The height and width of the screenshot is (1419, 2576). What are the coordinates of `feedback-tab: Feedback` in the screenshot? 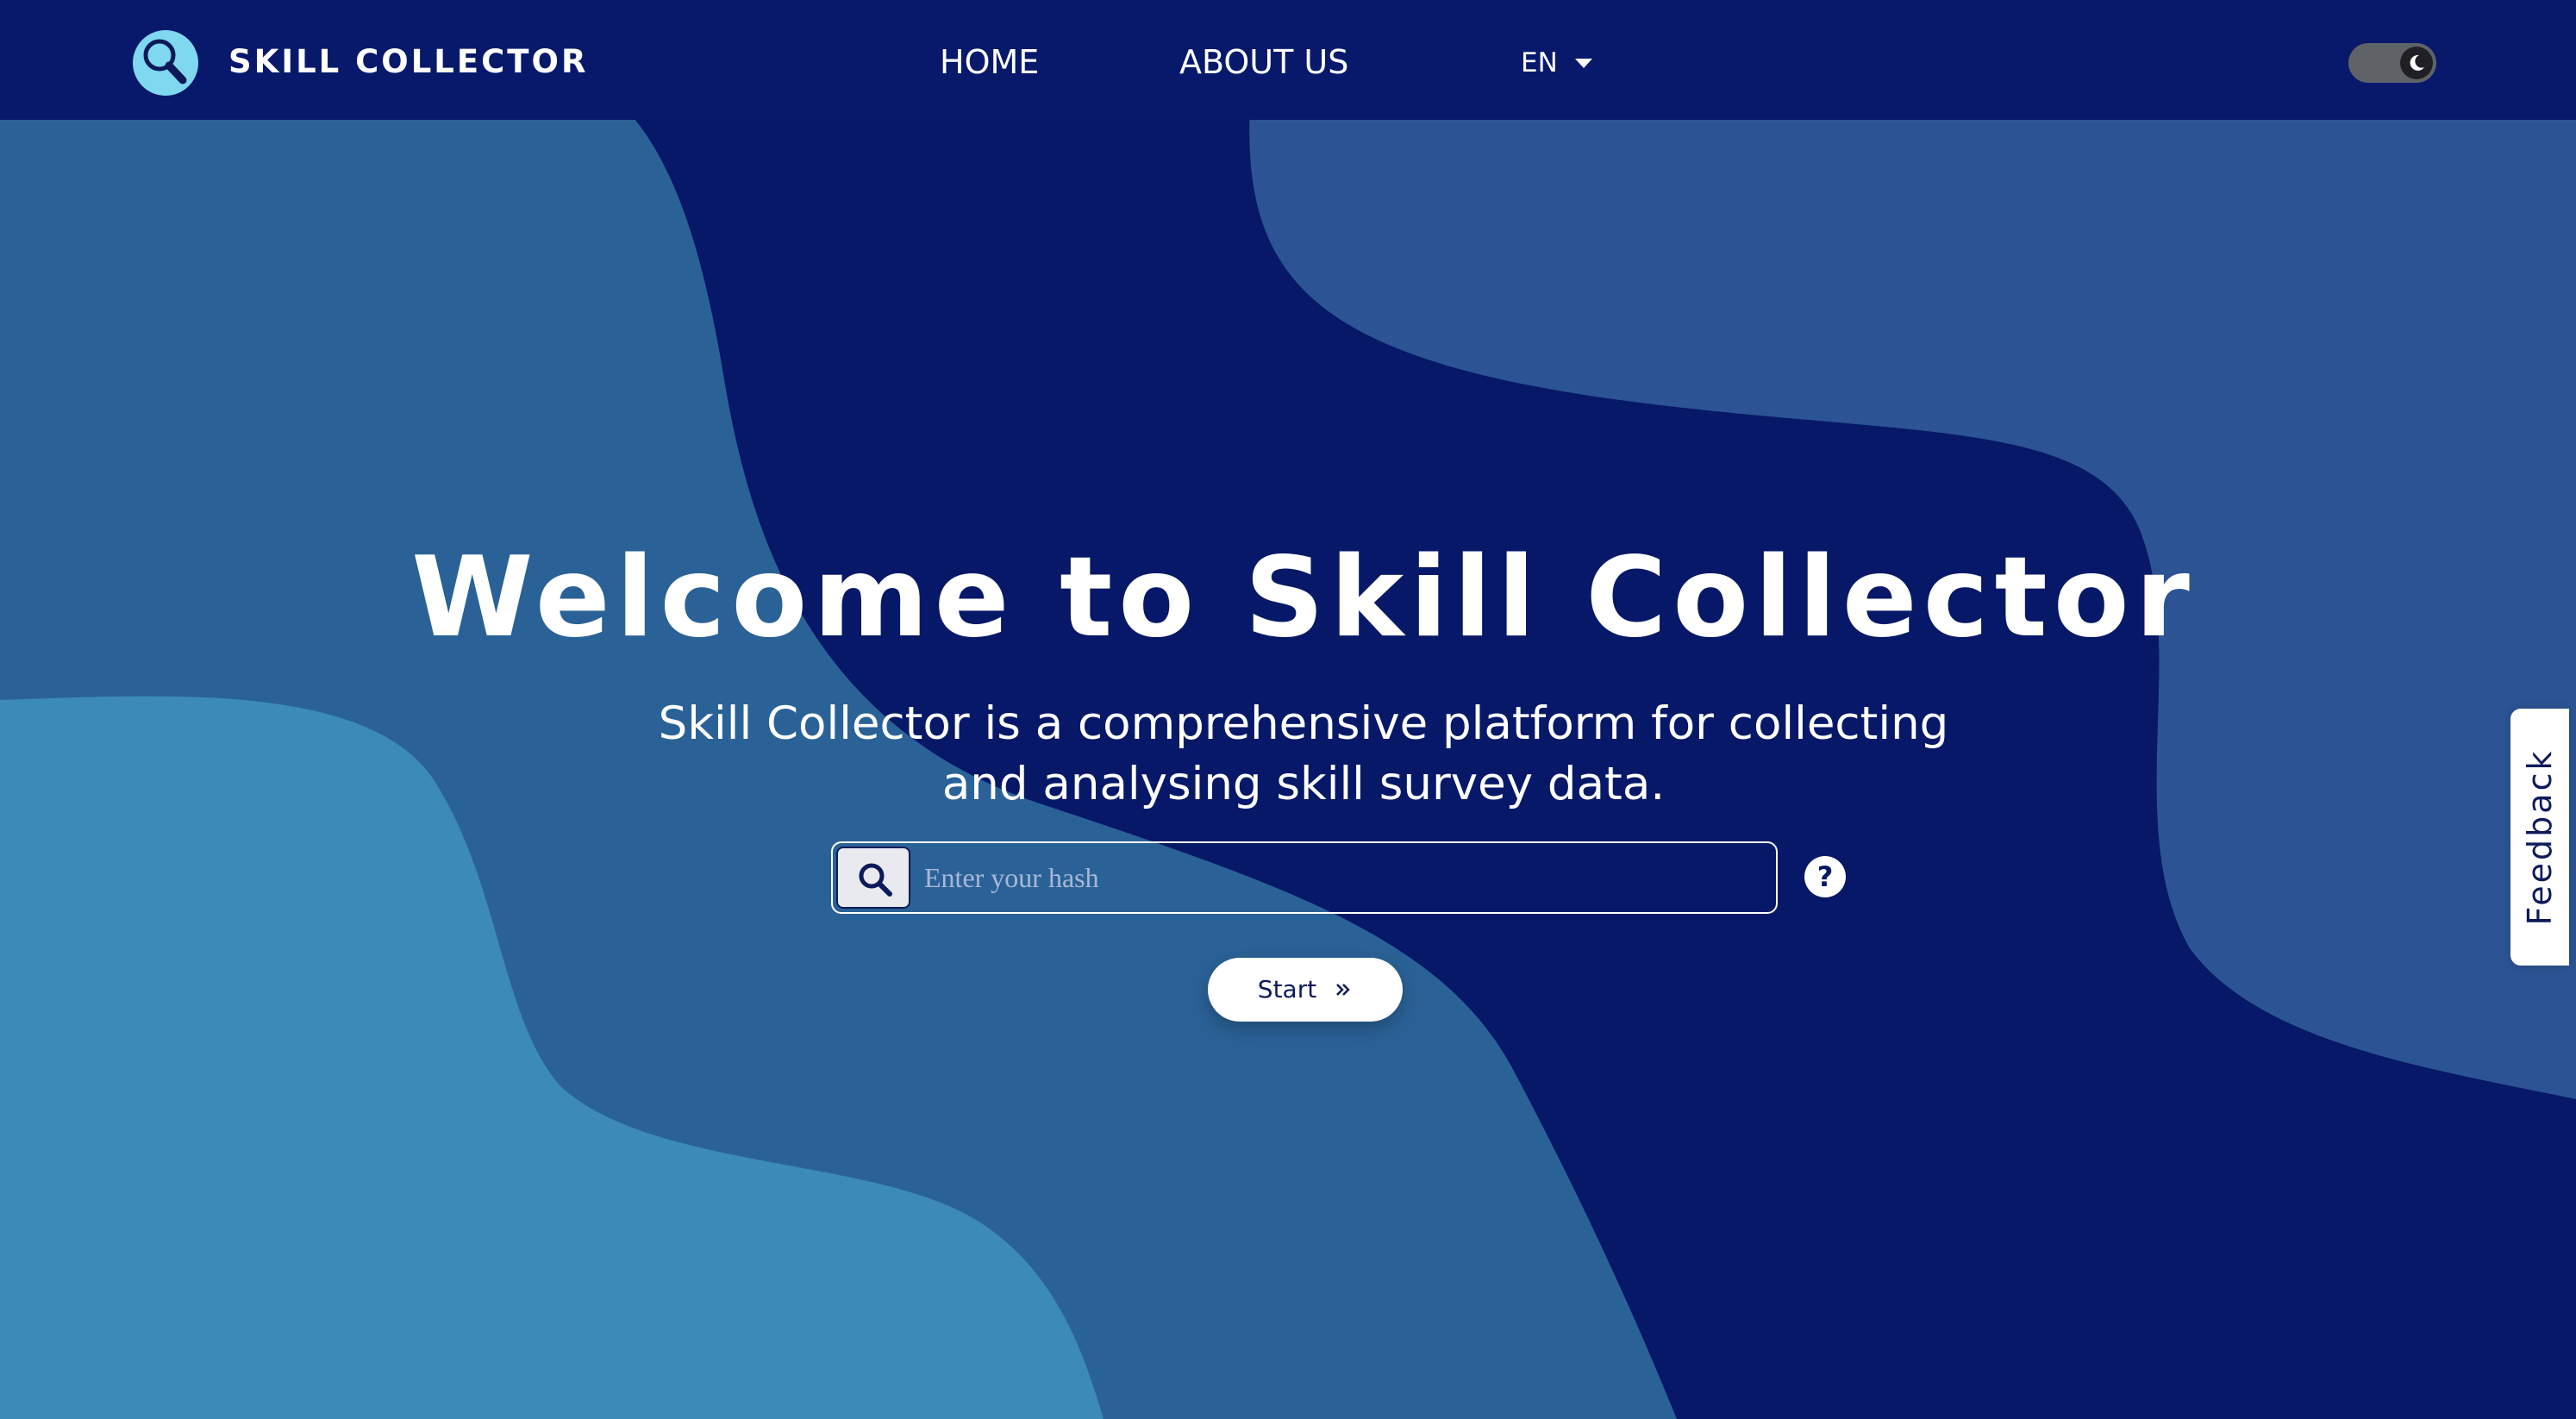 It's located at (2539, 837).